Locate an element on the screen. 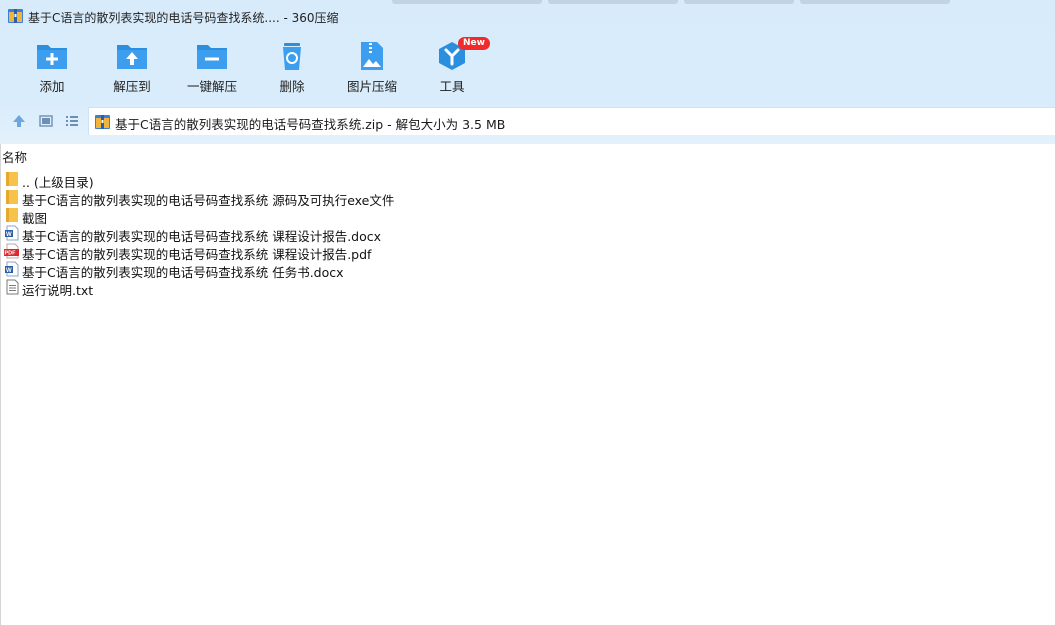  pdf-document-icon: PDF is located at coordinates (11, 251).